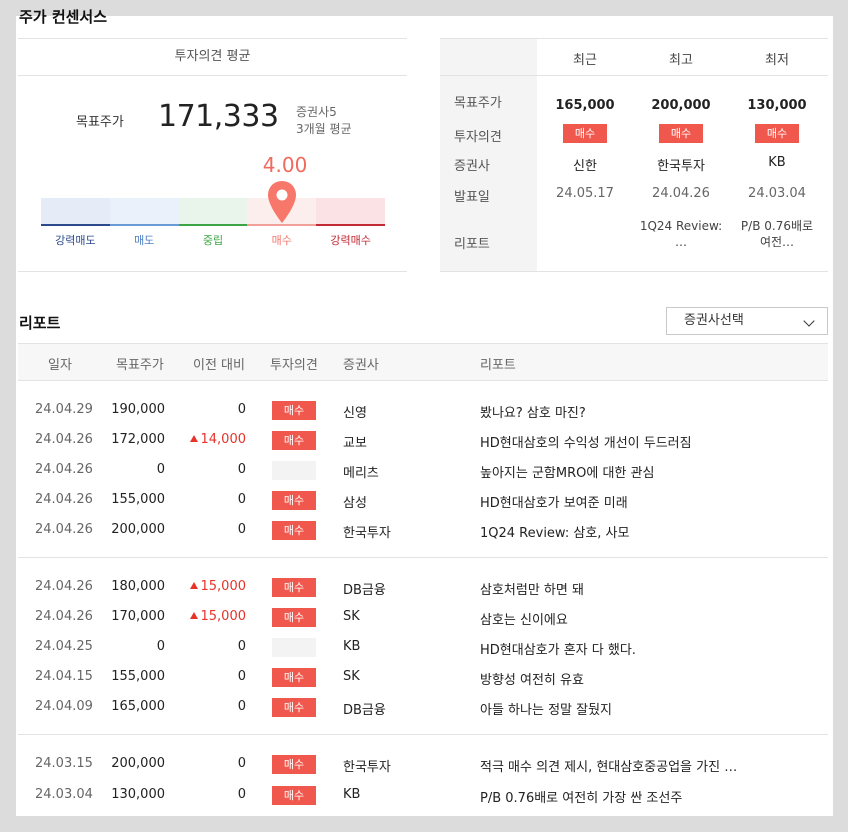  I want to click on table-row: 24.04.25 0 0 KB HD현대삼호가 혼자 다 했다., so click(423, 648).